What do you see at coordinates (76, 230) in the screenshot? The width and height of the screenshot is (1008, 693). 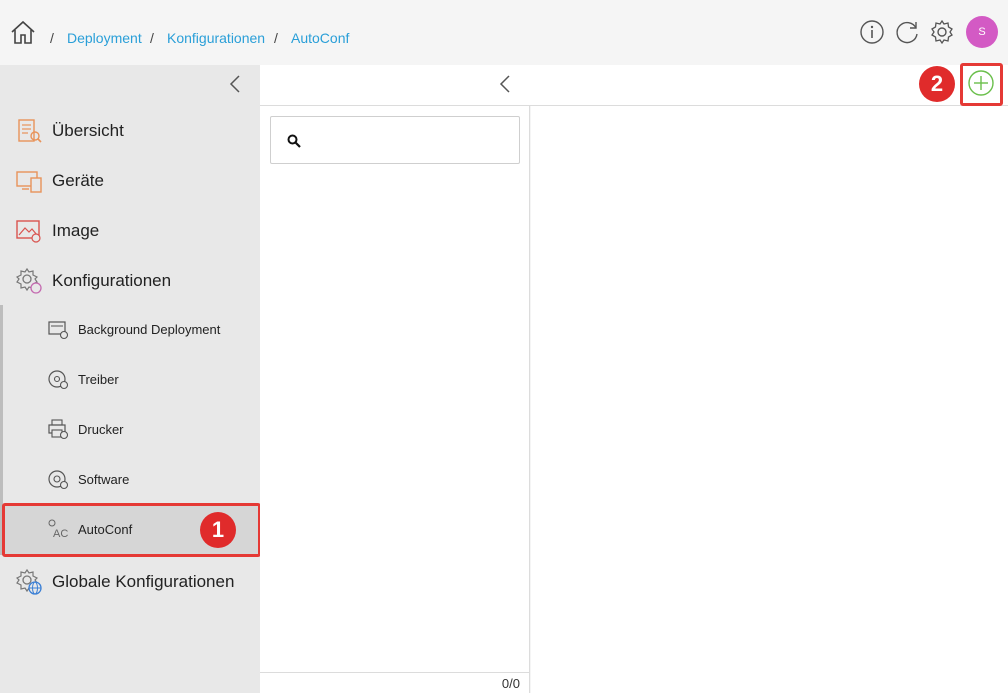 I see `sidebar-item-label: Image` at bounding box center [76, 230].